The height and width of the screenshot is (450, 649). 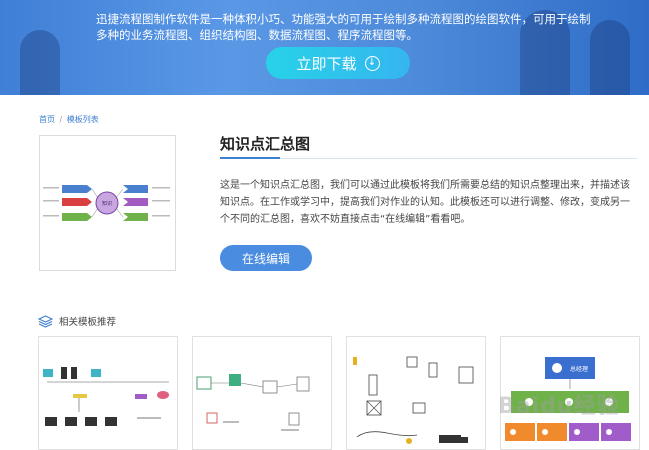 I want to click on related-templates-title: 相关模板推荐, so click(x=88, y=322).